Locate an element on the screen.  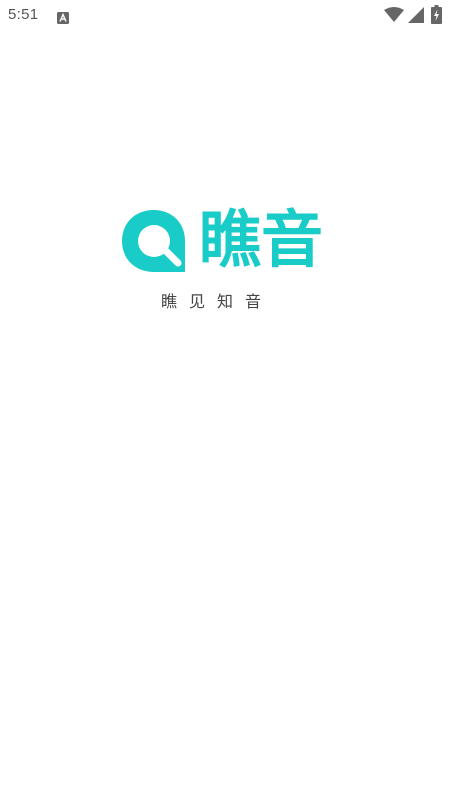
chat-bubble-q-logo-icon is located at coordinates (154, 241).